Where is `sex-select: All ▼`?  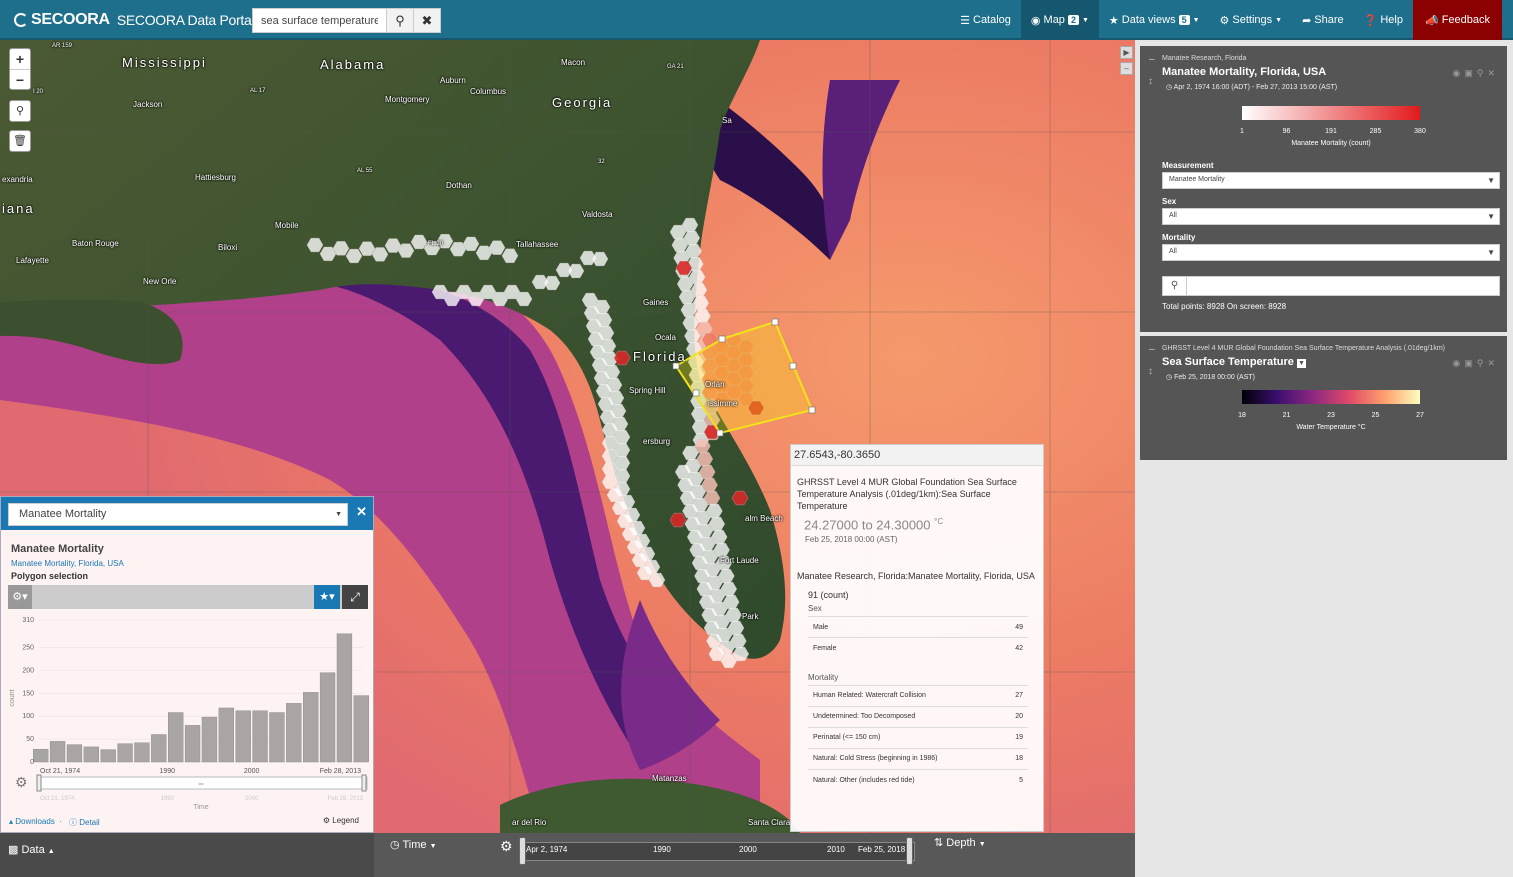
sex-select: All ▼ is located at coordinates (1331, 216).